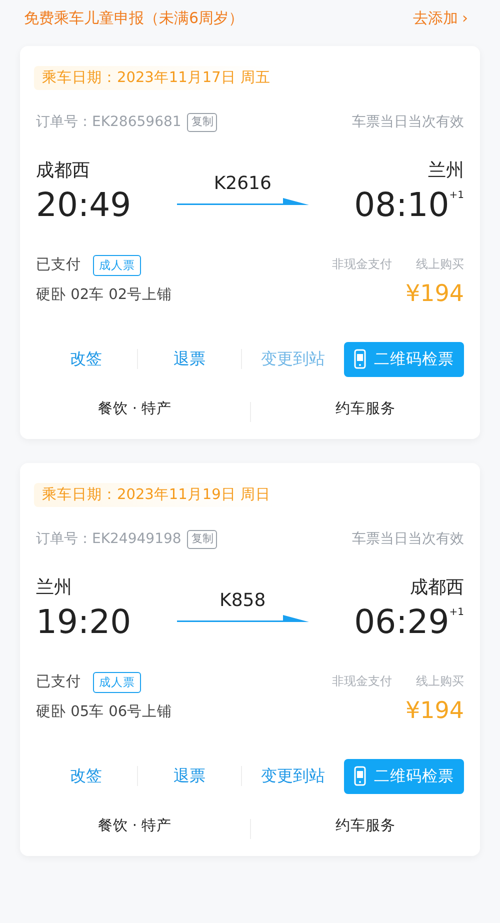  Describe the element at coordinates (402, 204) in the screenshot. I see `arrival-time: 08:10` at that location.